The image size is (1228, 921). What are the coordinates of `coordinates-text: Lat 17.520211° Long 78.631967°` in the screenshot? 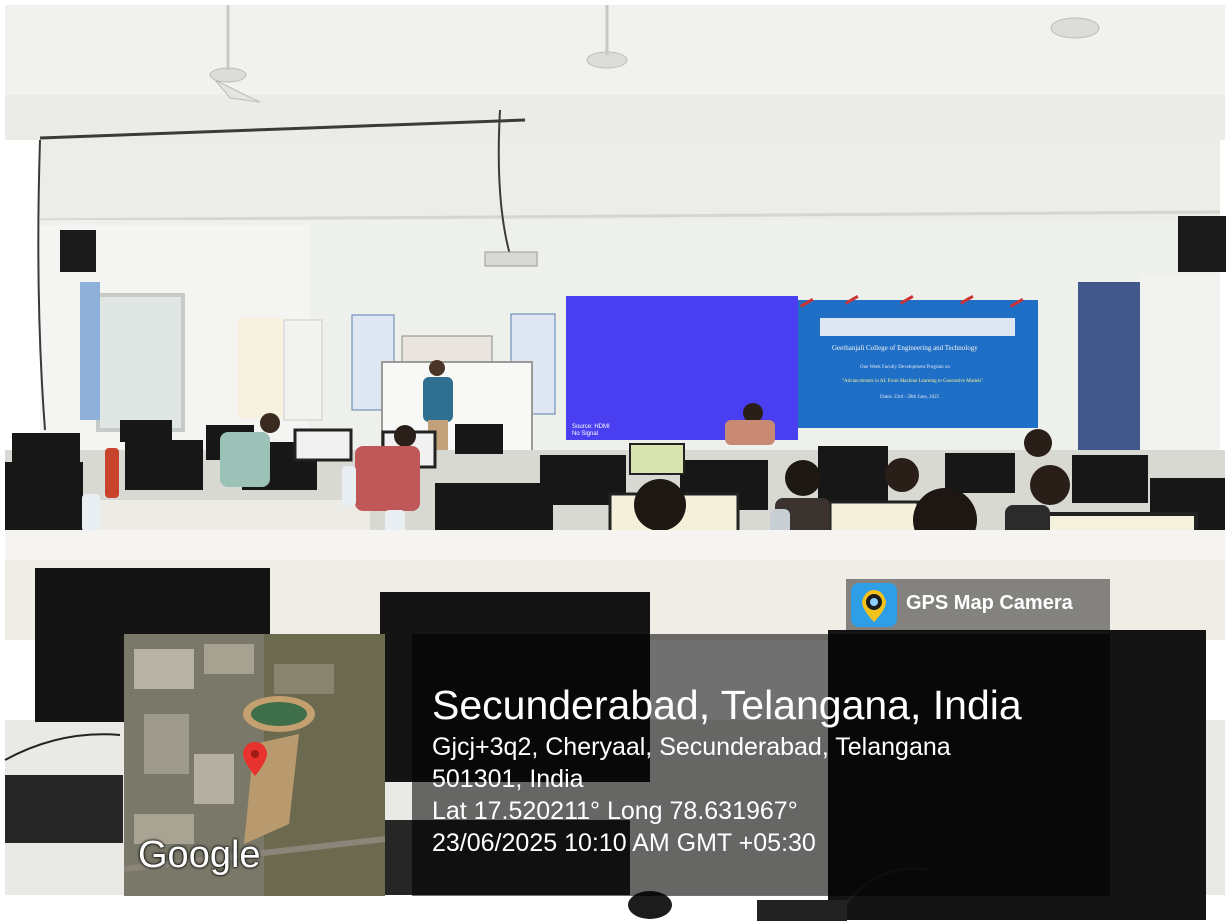 It's located at (615, 811).